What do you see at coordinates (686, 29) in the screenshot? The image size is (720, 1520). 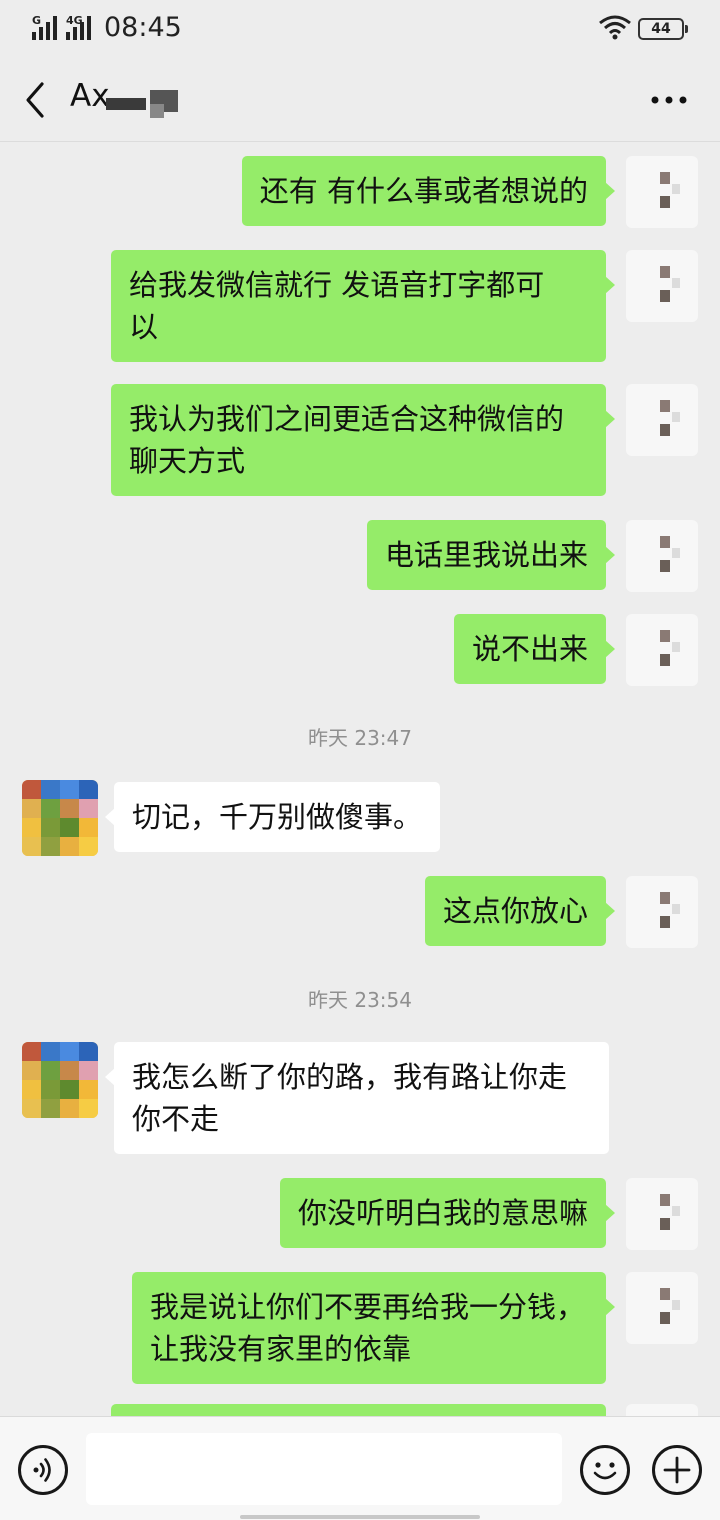 I see `battery-tip` at bounding box center [686, 29].